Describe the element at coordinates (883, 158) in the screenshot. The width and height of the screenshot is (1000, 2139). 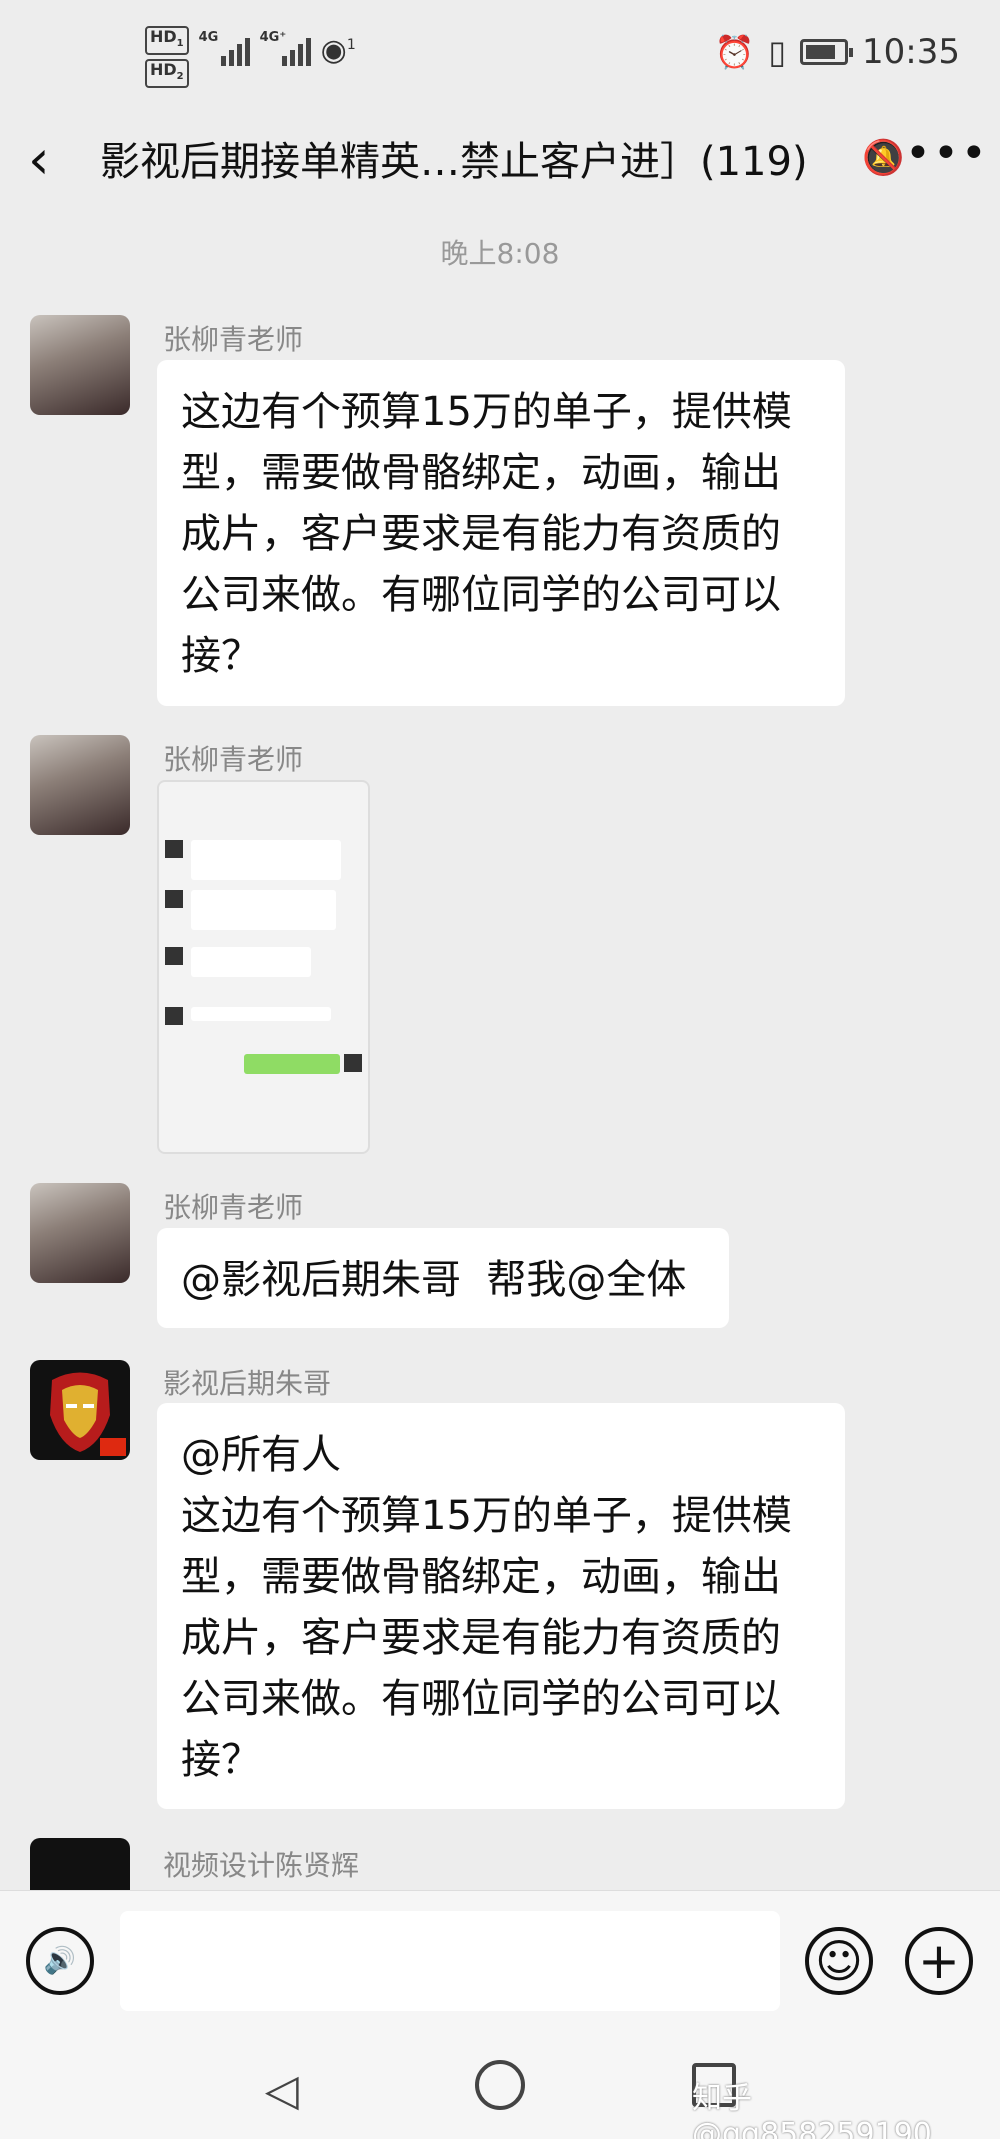
I see `mute-icon: 🔕` at that location.